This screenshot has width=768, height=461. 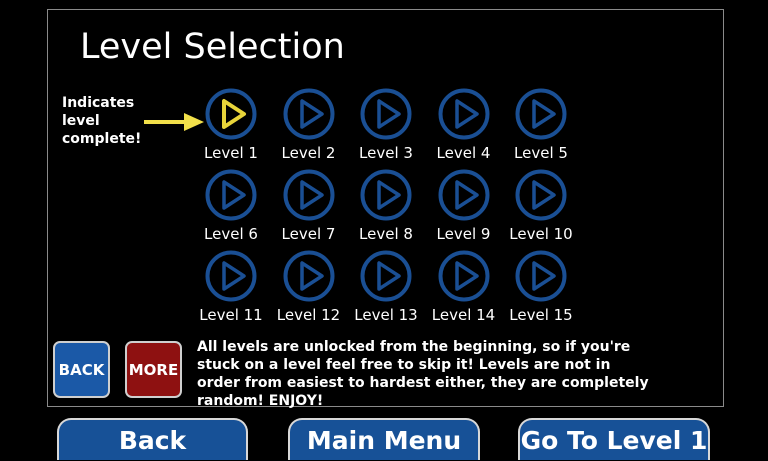 I want to click on go-to-level-button: Go To Level 1, so click(x=614, y=439).